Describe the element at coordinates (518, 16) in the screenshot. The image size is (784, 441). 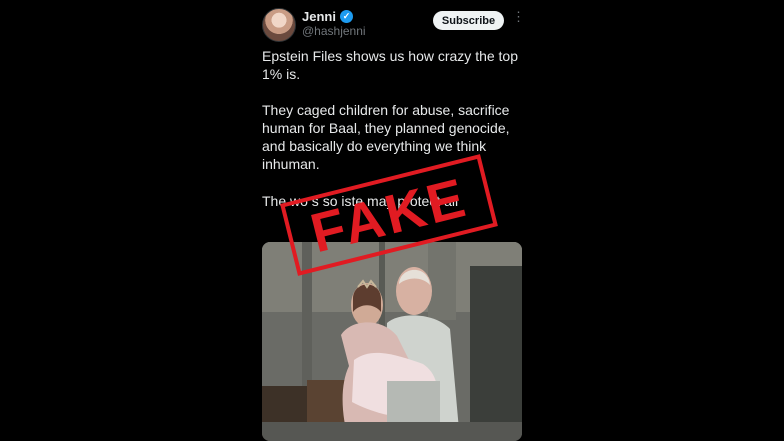
I see `more-options-icon: ⋮` at that location.